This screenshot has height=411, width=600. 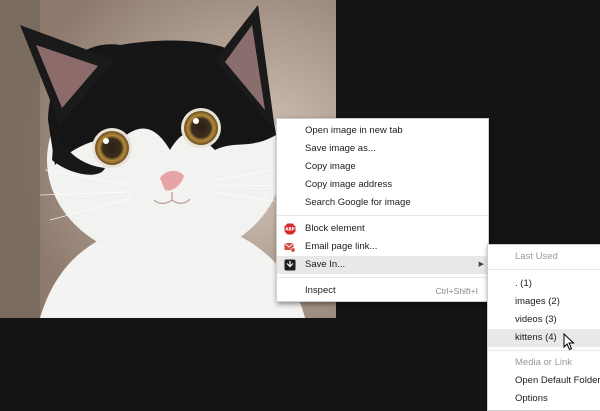 What do you see at coordinates (544, 284) in the screenshot?
I see `submenu-folder-root: . (1)` at bounding box center [544, 284].